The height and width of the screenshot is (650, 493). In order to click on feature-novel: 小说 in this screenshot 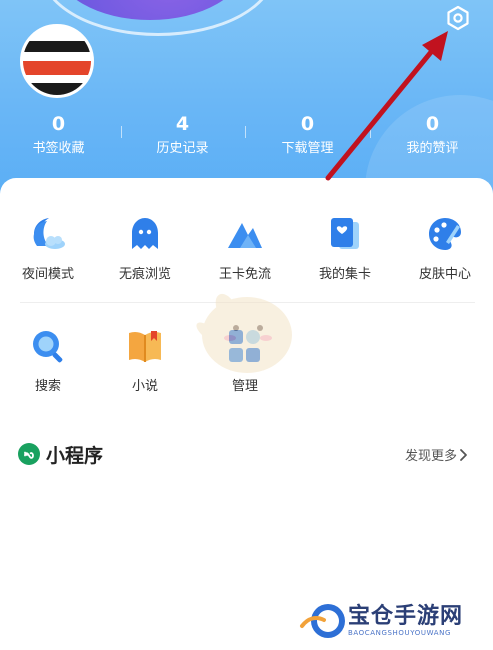, I will do `click(145, 361)`.